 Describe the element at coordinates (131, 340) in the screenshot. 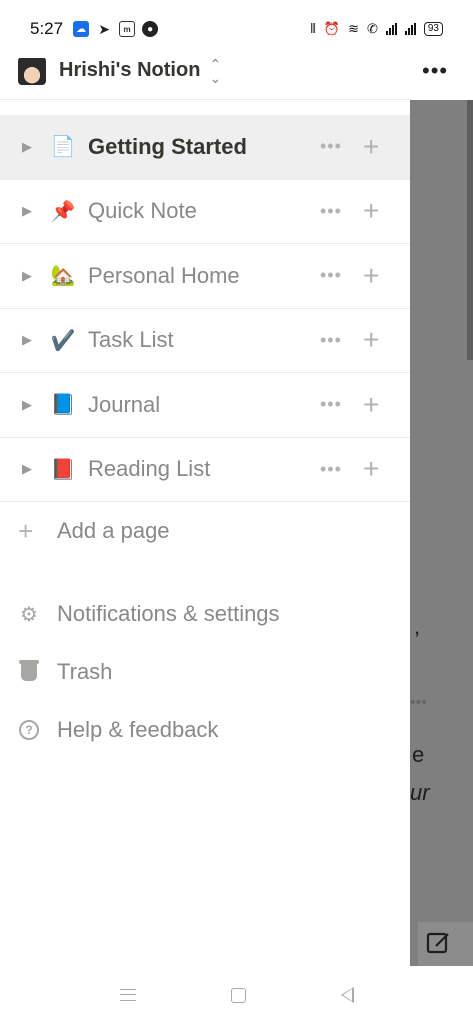

I see `page-label: Task List` at that location.